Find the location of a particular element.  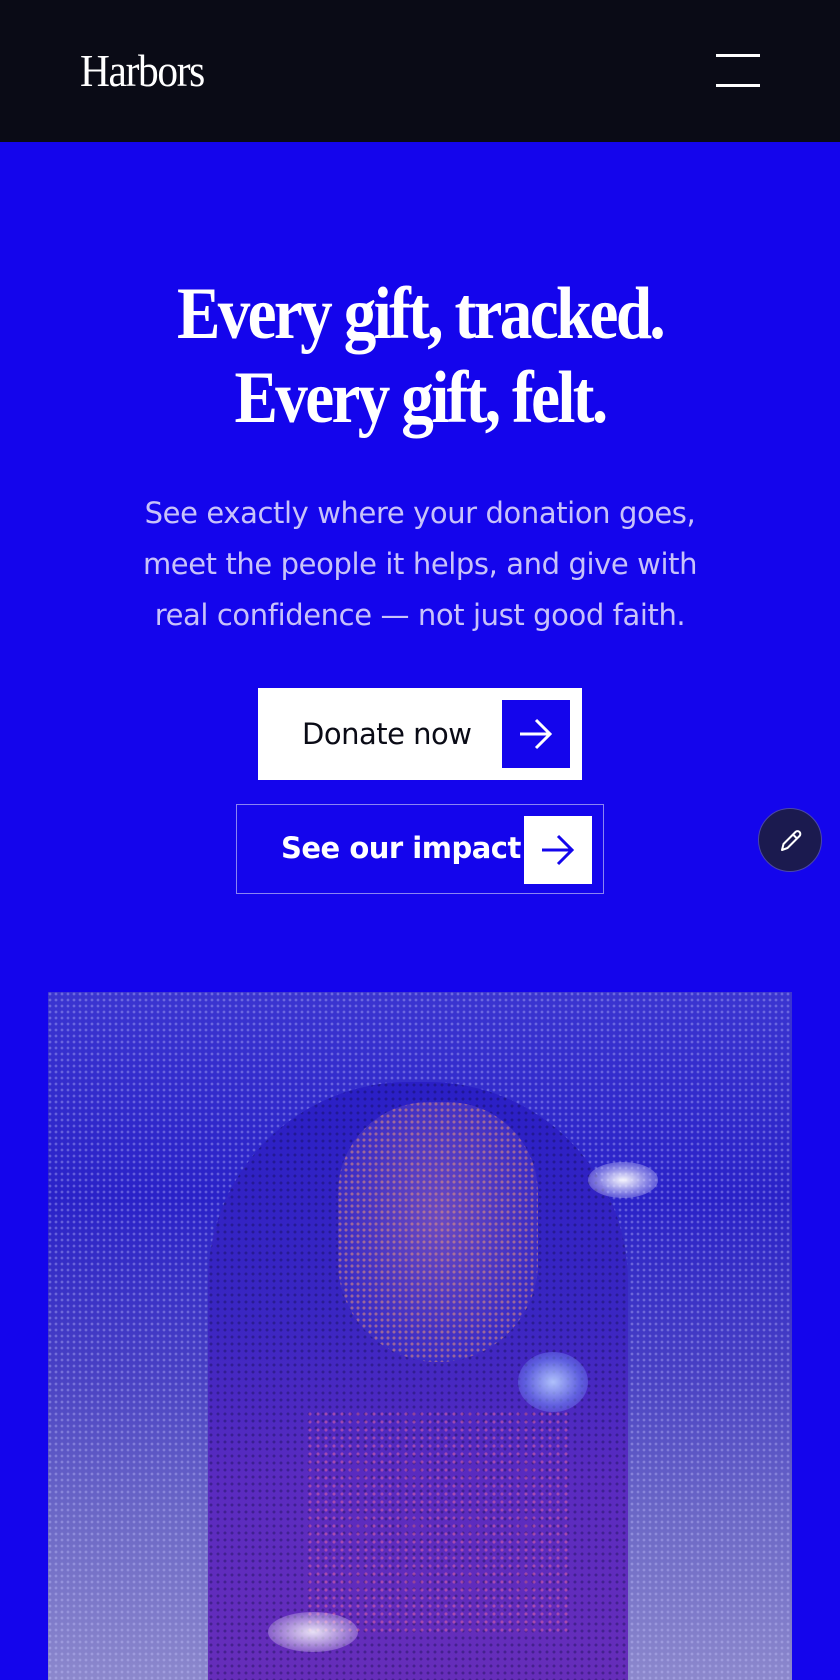

donate-now-button: Donate now is located at coordinates (420, 734).